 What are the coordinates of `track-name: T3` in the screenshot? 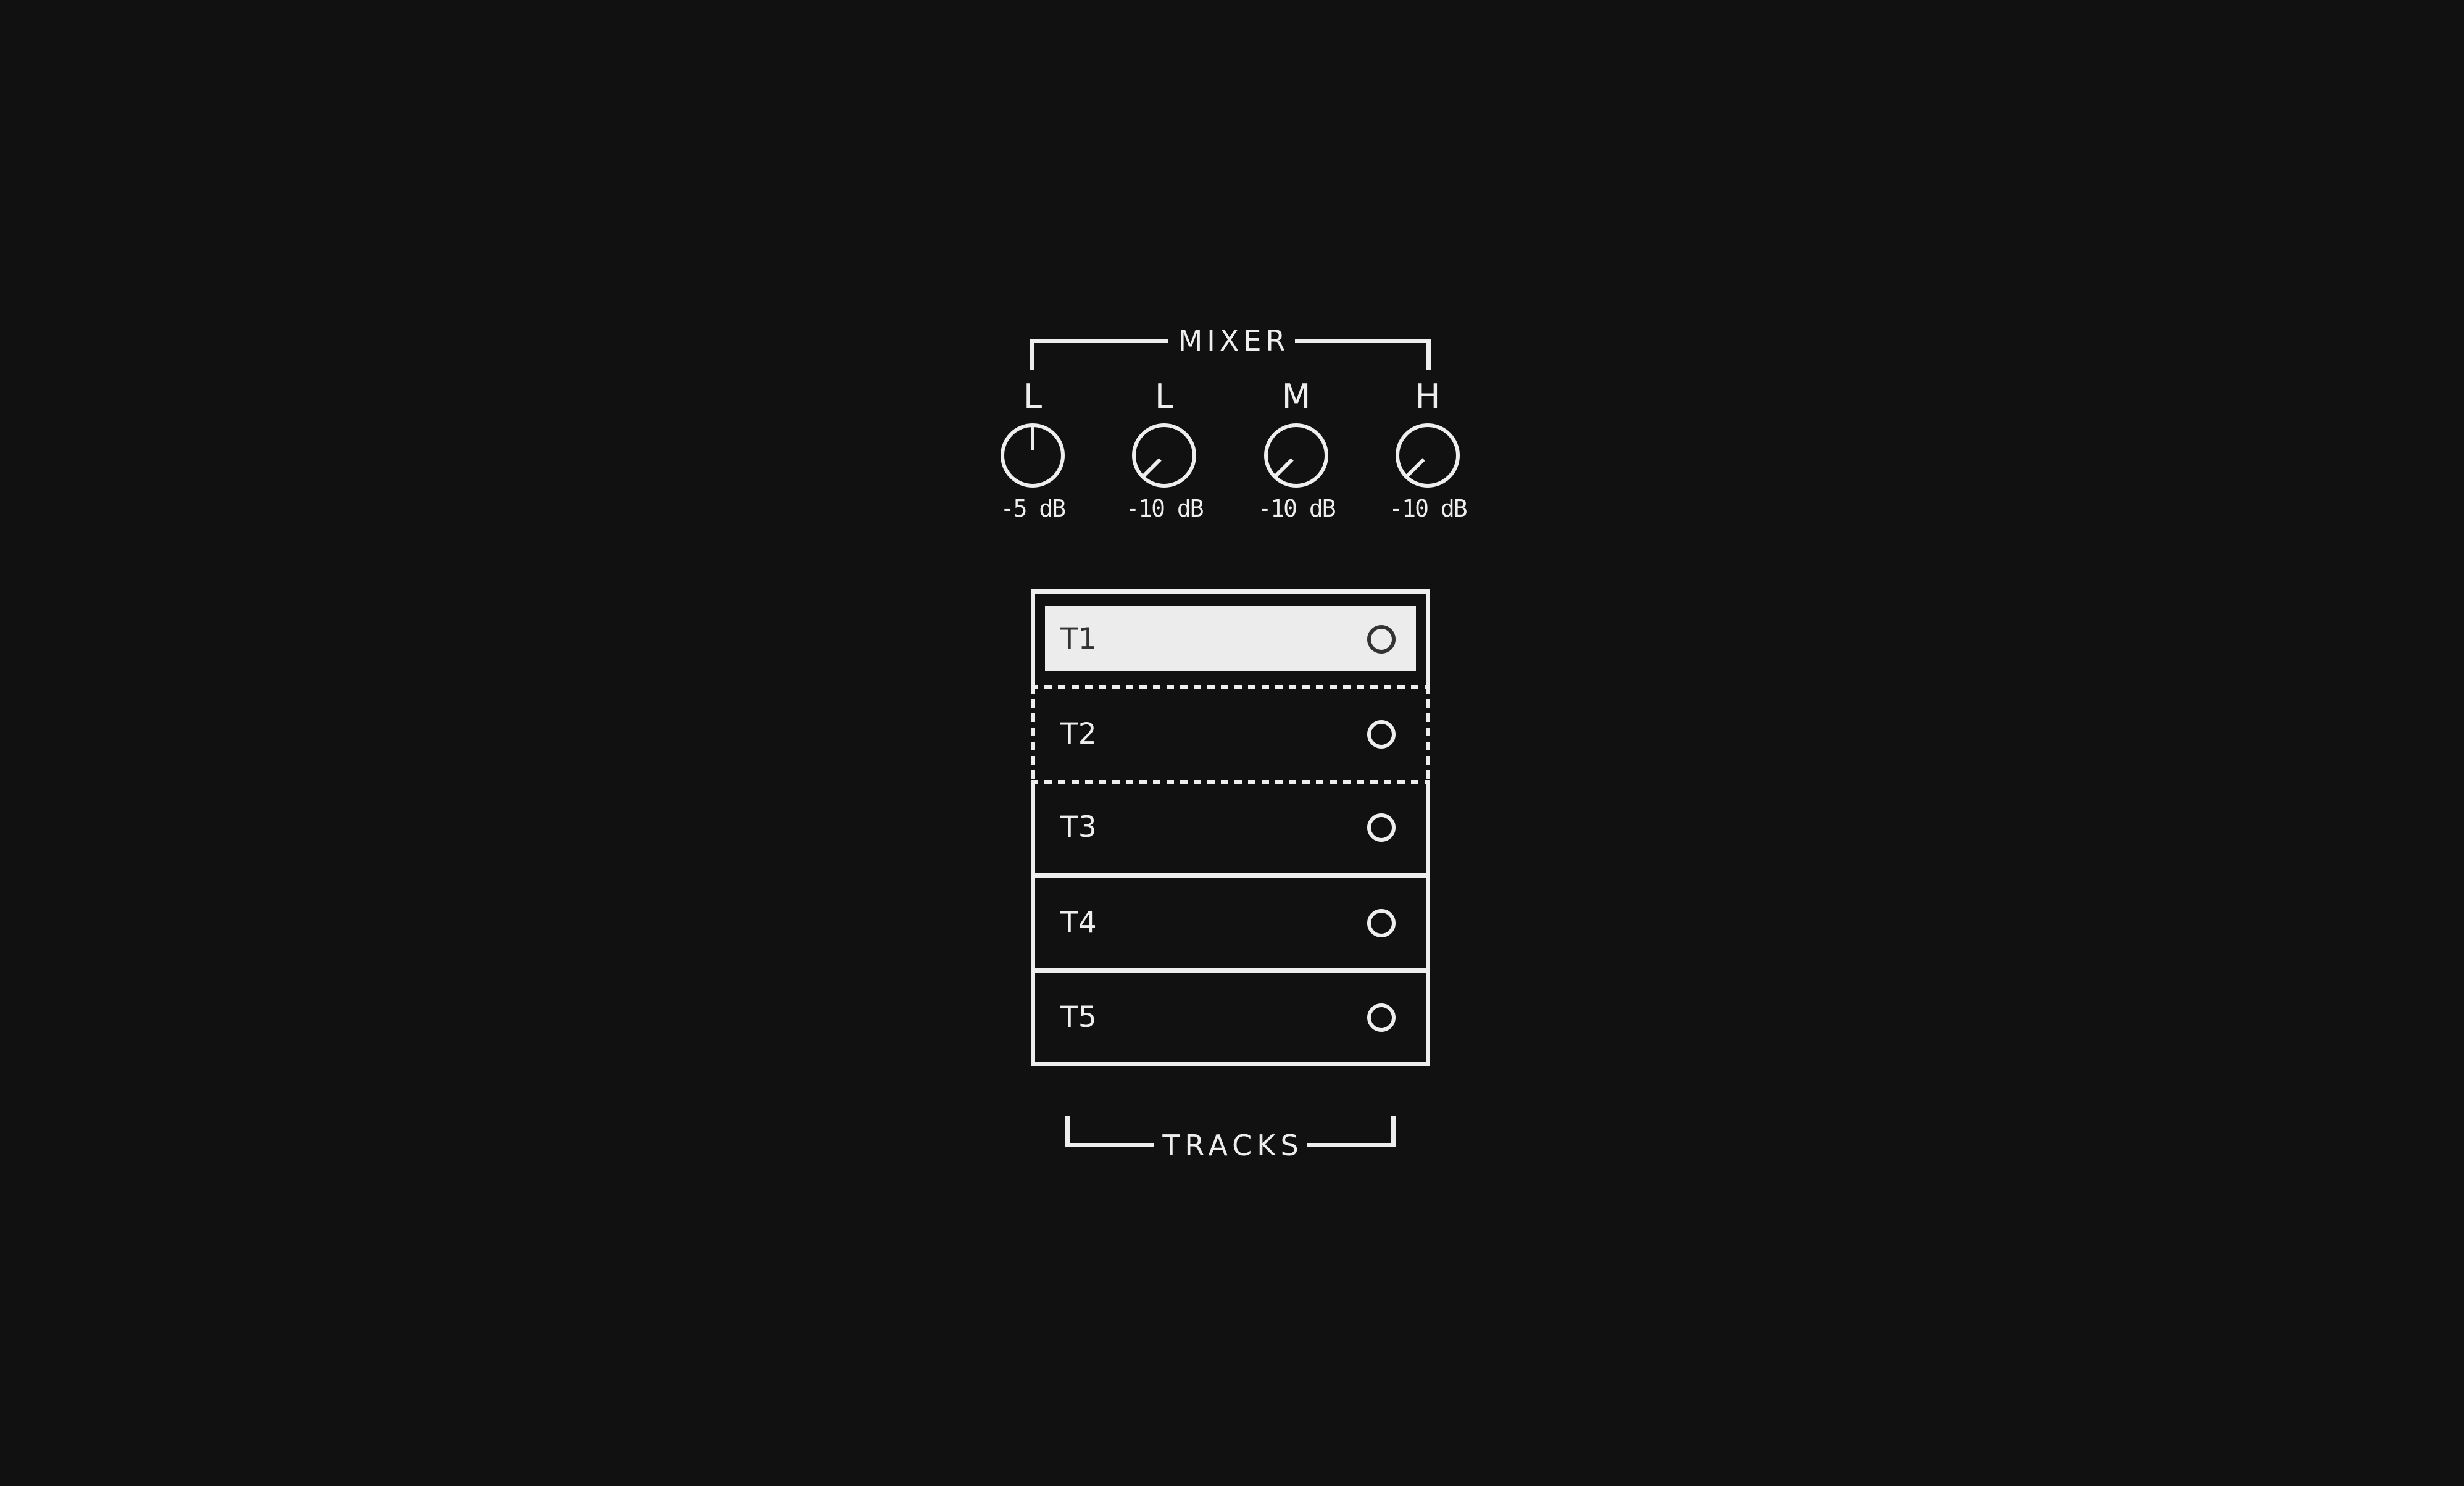 It's located at (1078, 827).